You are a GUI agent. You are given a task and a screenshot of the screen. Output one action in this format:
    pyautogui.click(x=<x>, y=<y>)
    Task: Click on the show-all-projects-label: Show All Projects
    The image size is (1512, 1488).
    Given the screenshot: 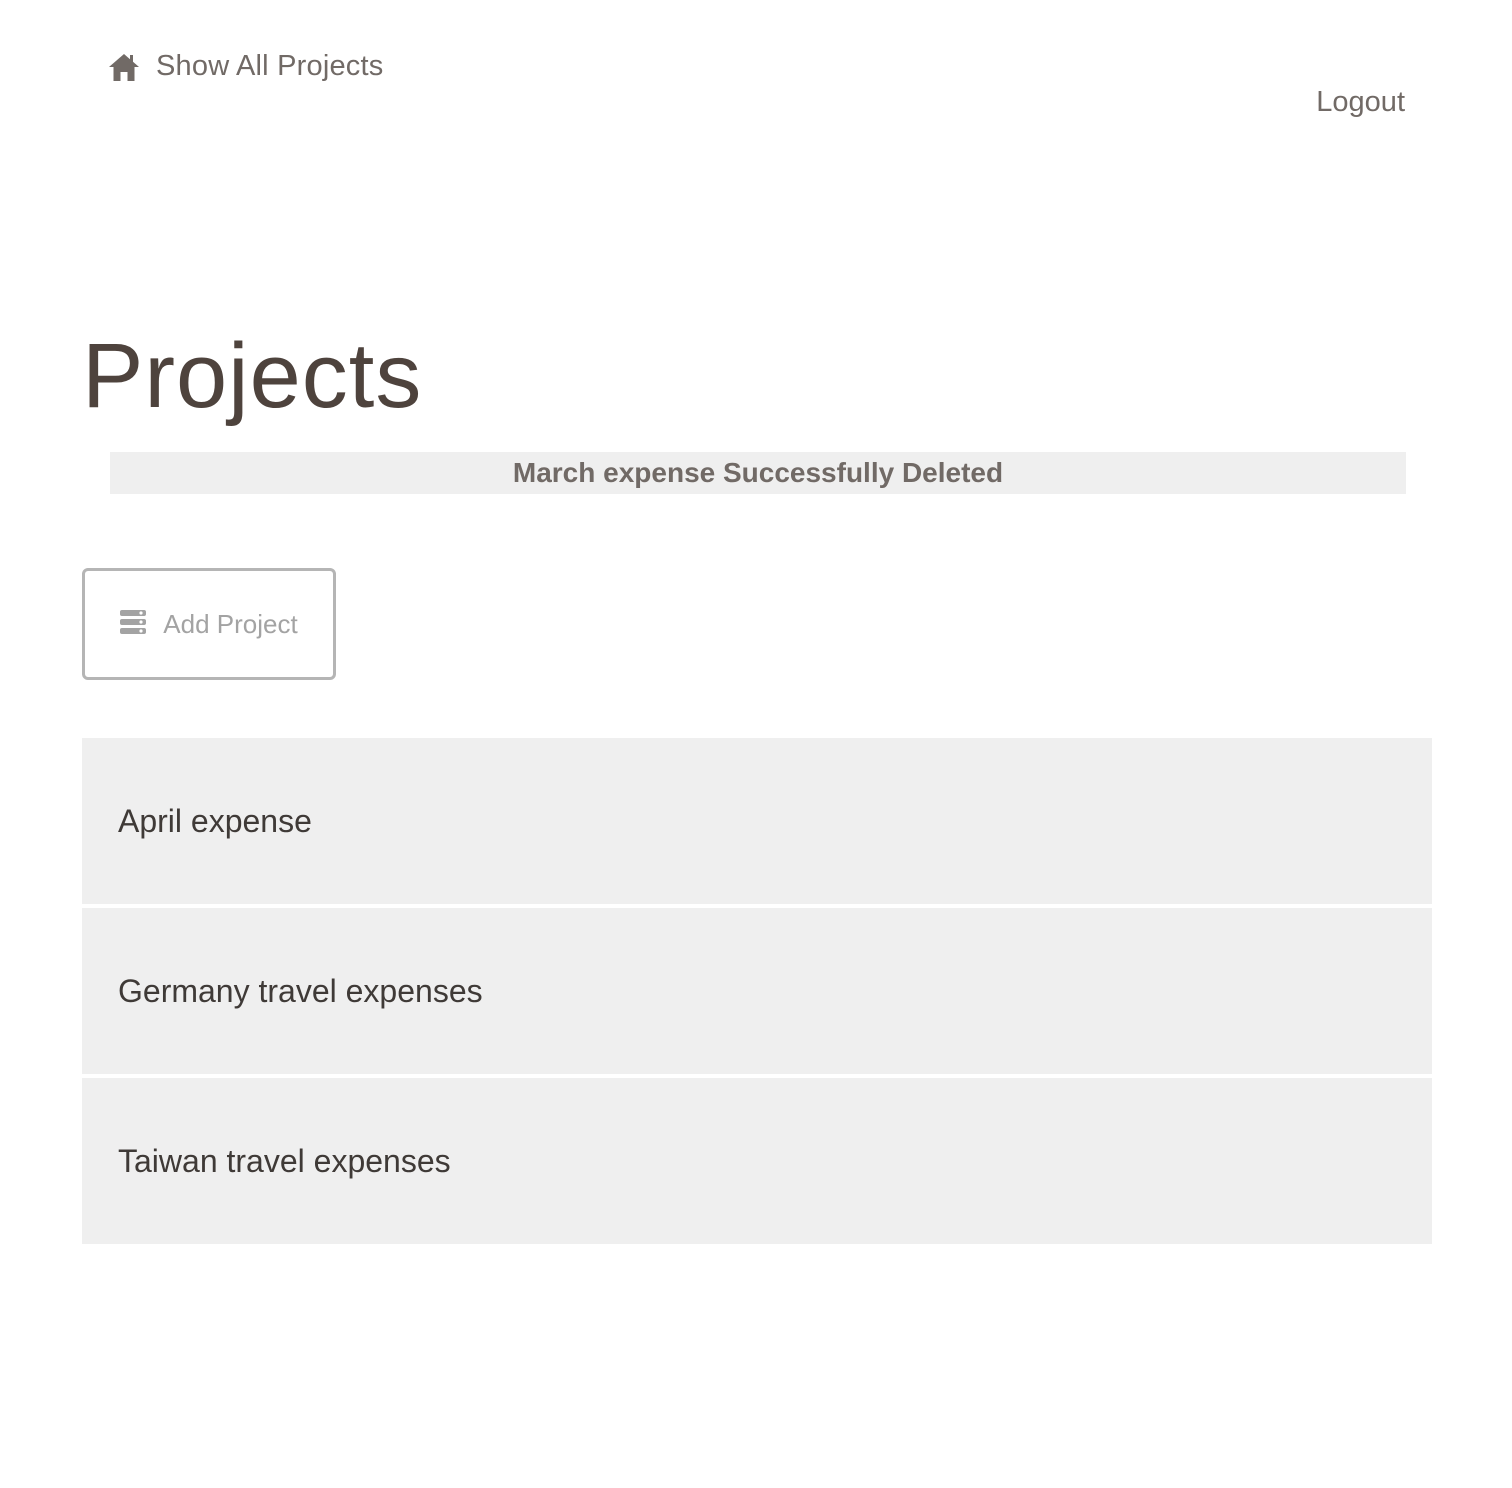 What is the action you would take?
    pyautogui.click(x=270, y=66)
    